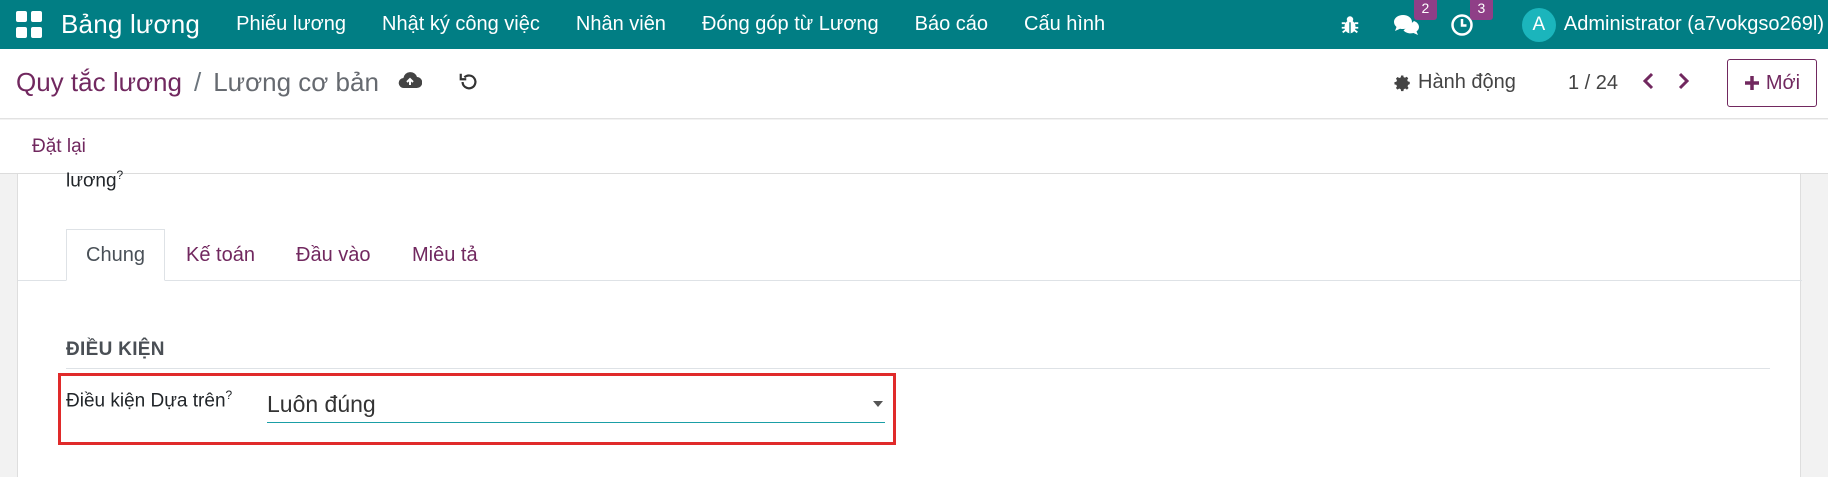 The height and width of the screenshot is (477, 1828). Describe the element at coordinates (296, 82) in the screenshot. I see `breadcrumb-current: Lương cơ bản` at that location.